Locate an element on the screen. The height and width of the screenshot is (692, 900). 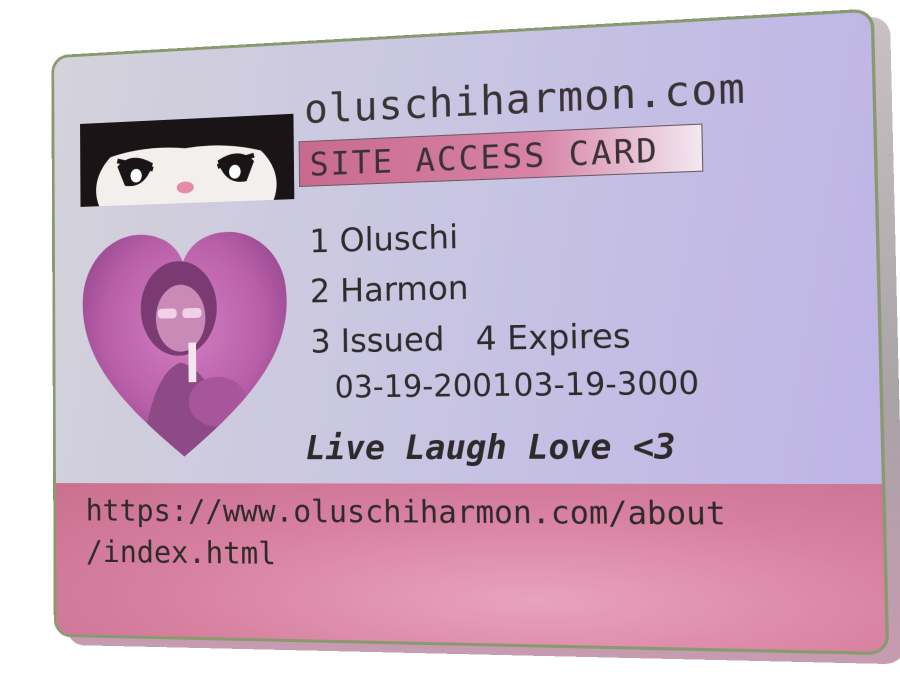
heart-photo is located at coordinates (185, 336).